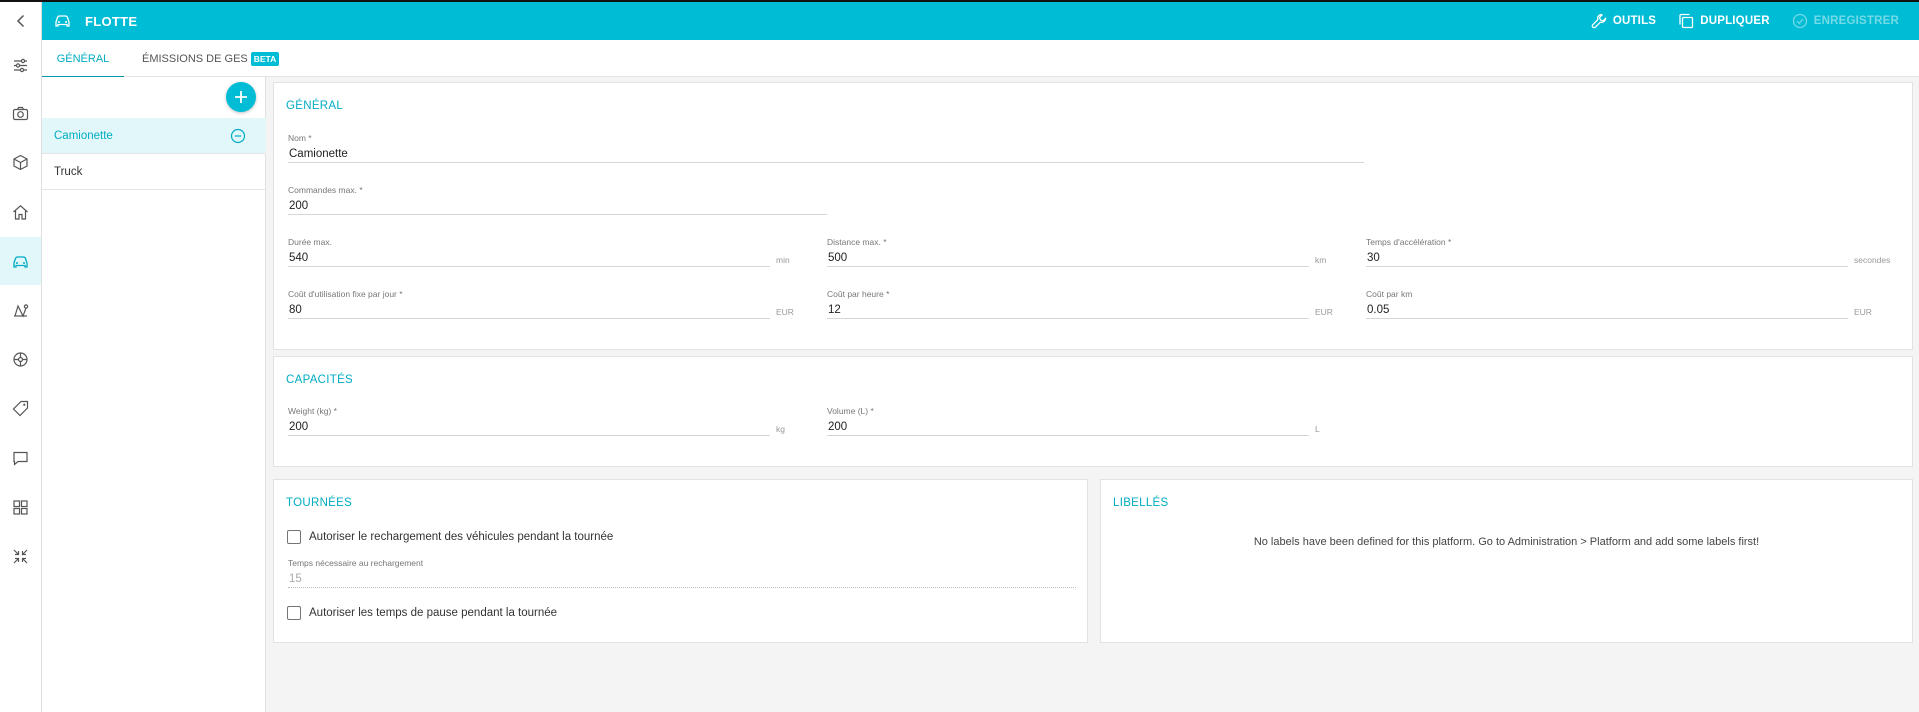 The height and width of the screenshot is (712, 1919). What do you see at coordinates (826, 154) in the screenshot?
I see `name-input: Camionette` at bounding box center [826, 154].